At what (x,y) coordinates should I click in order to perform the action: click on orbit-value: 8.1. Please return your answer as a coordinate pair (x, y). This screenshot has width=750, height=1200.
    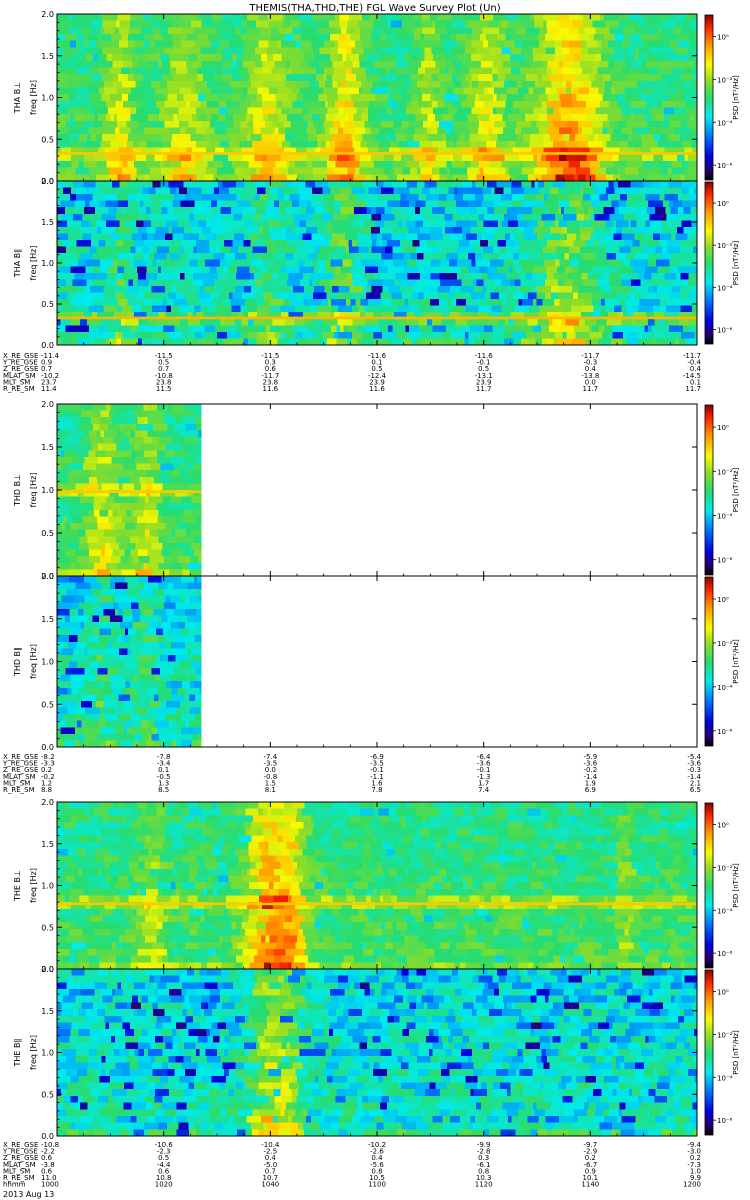
    Looking at the image, I should click on (270, 790).